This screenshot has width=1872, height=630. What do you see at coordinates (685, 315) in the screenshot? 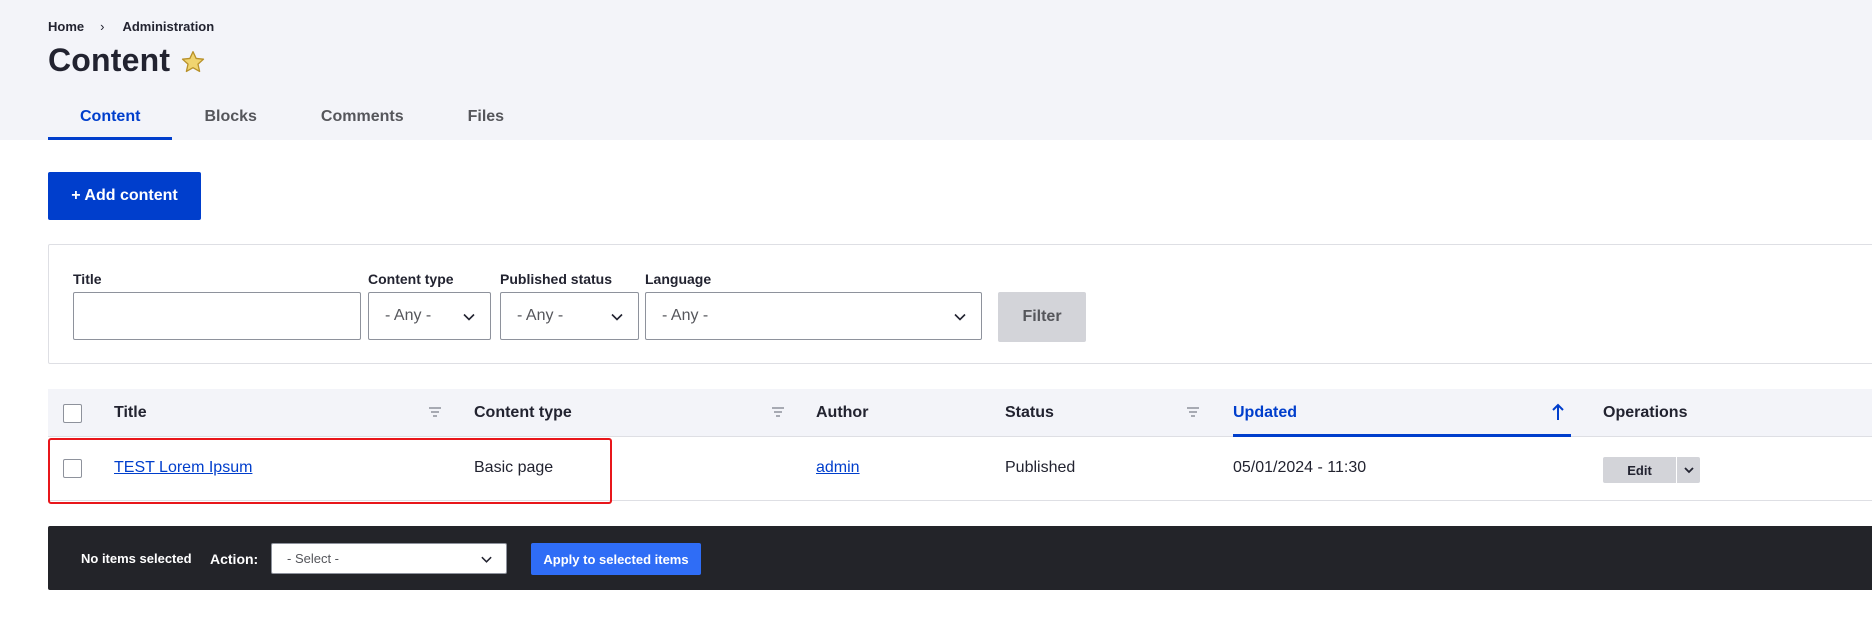
I see `language-select-value: - Any -` at bounding box center [685, 315].